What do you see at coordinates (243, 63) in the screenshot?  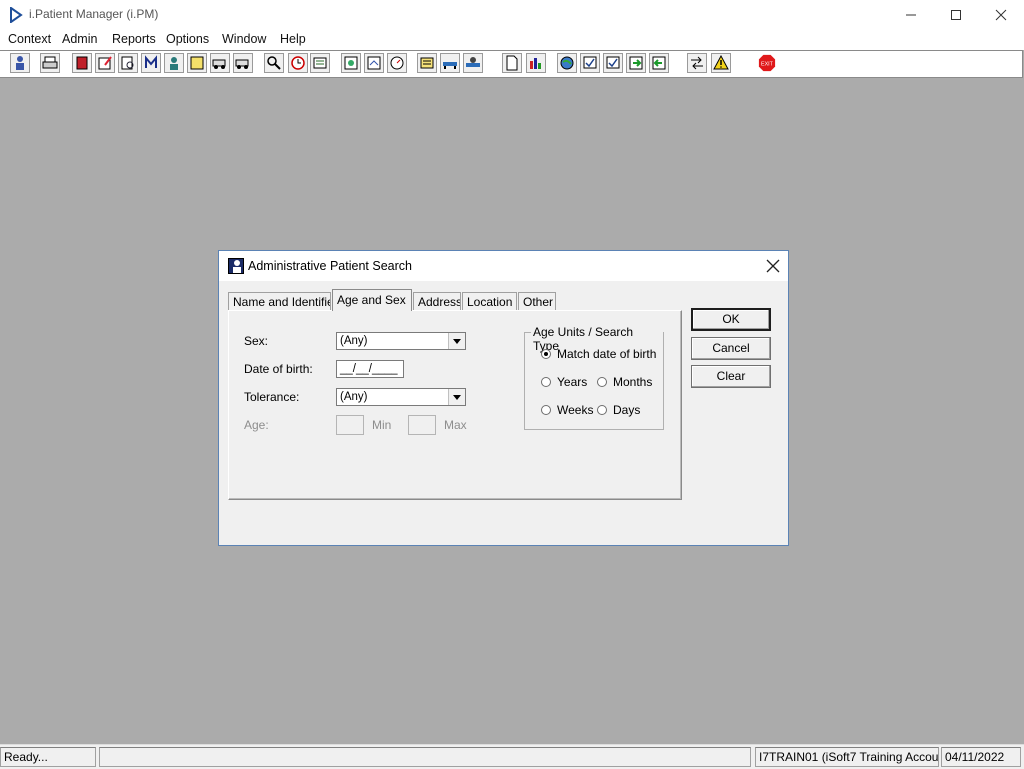 I see `transport-toolbar-button` at bounding box center [243, 63].